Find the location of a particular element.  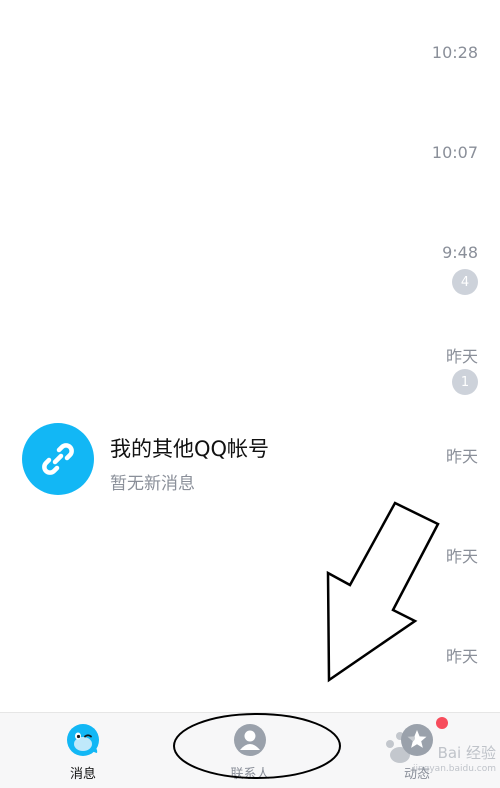

baidu-watermark: Bai 经验 jingyan.baidu.com is located at coordinates (437, 751).